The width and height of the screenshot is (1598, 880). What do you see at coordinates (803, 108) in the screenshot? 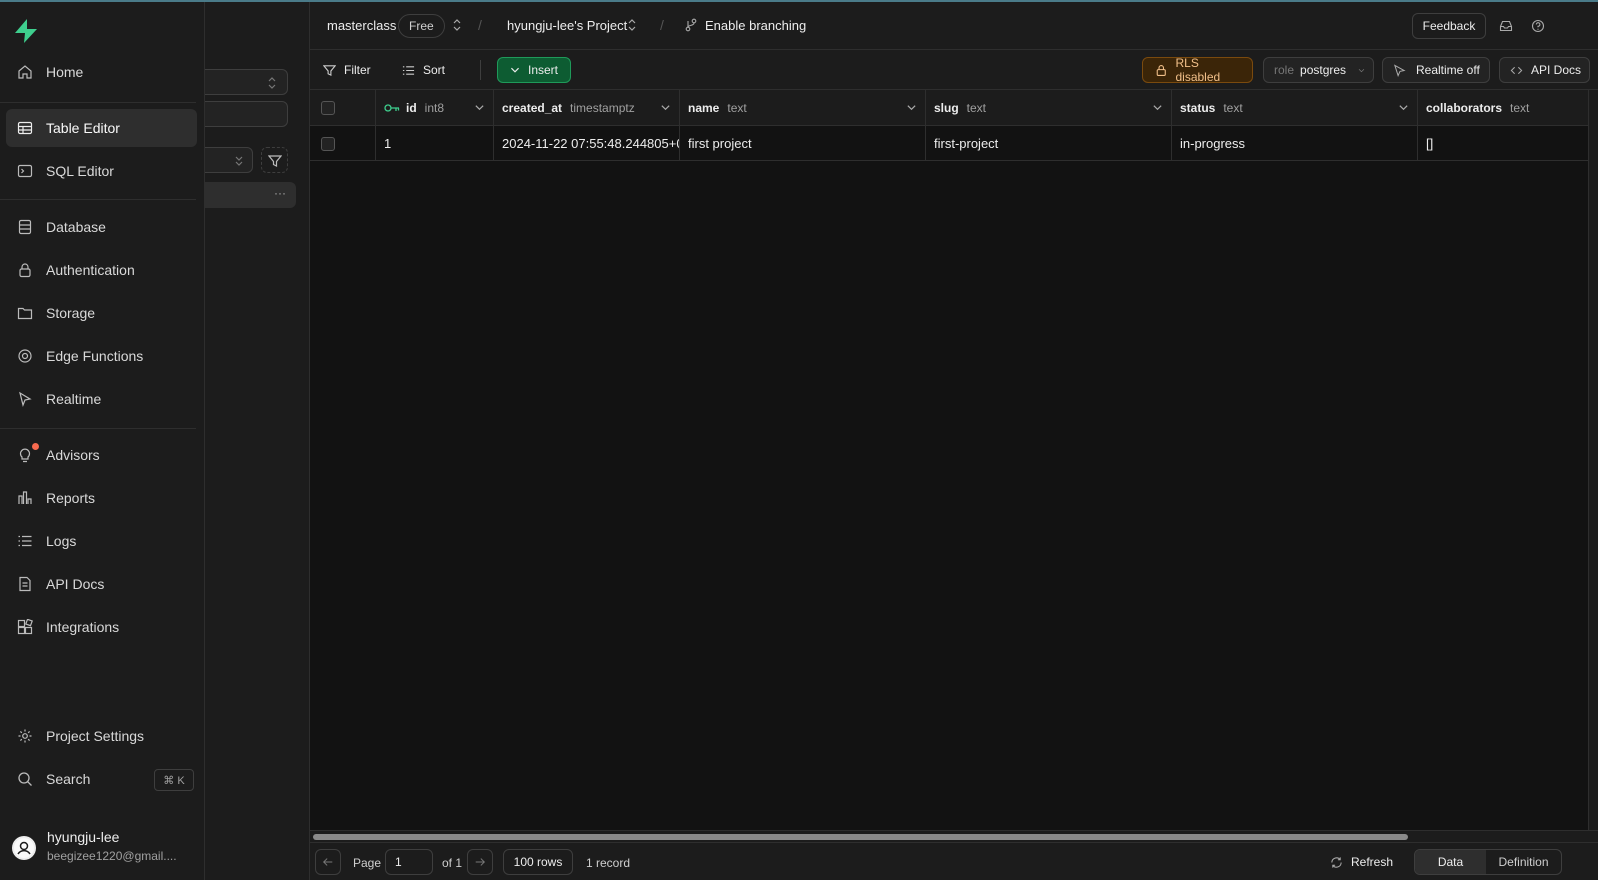
I see `column-header-name: name text` at bounding box center [803, 108].